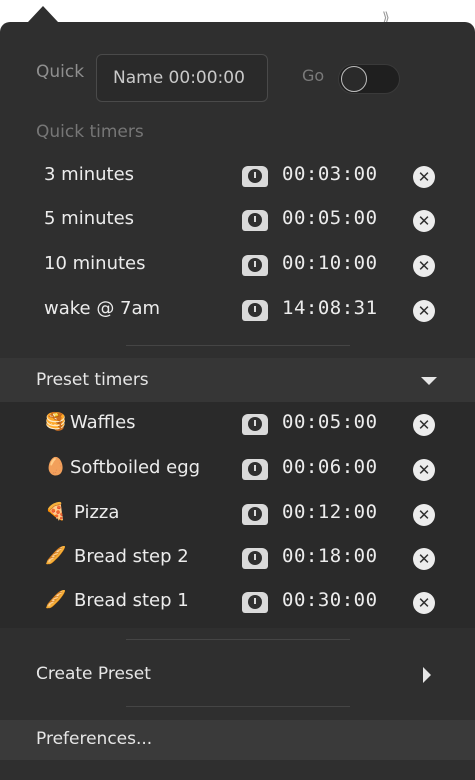 The image size is (475, 780). I want to click on create-preset-menu-item: Create Preset, so click(237, 674).